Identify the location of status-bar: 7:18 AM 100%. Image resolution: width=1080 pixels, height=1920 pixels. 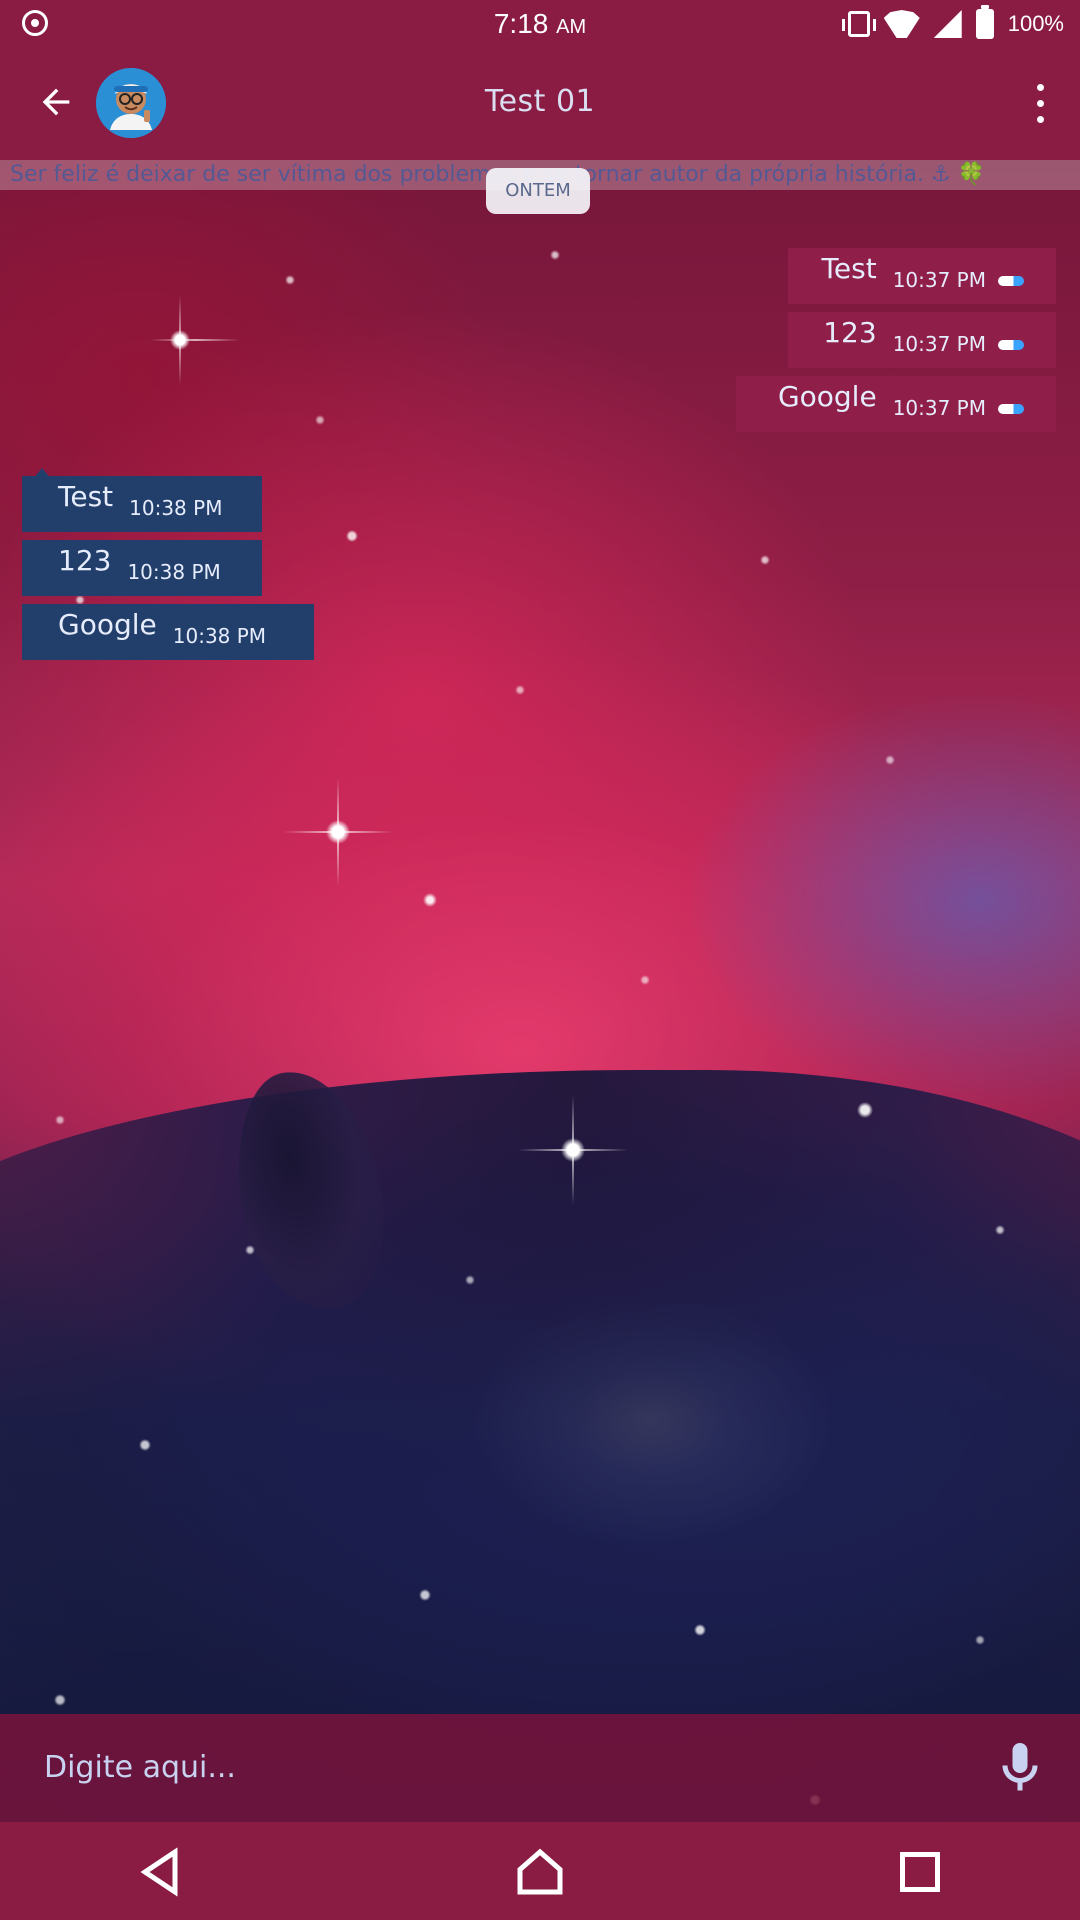
(540, 24).